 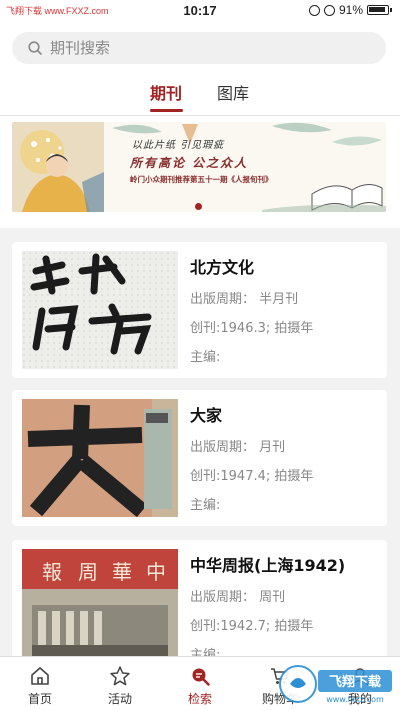 What do you see at coordinates (88, 572) in the screenshot?
I see `svg-text: 周` at bounding box center [88, 572].